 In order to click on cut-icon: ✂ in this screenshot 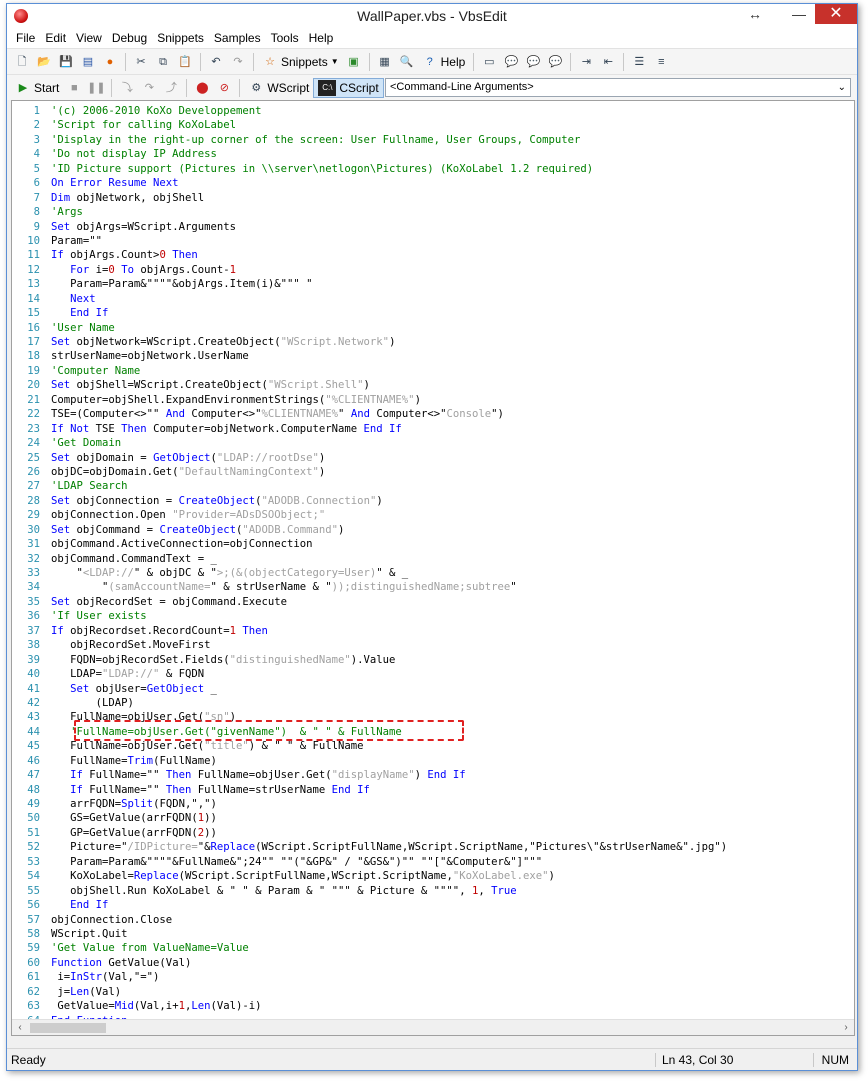, I will do `click(141, 62)`.